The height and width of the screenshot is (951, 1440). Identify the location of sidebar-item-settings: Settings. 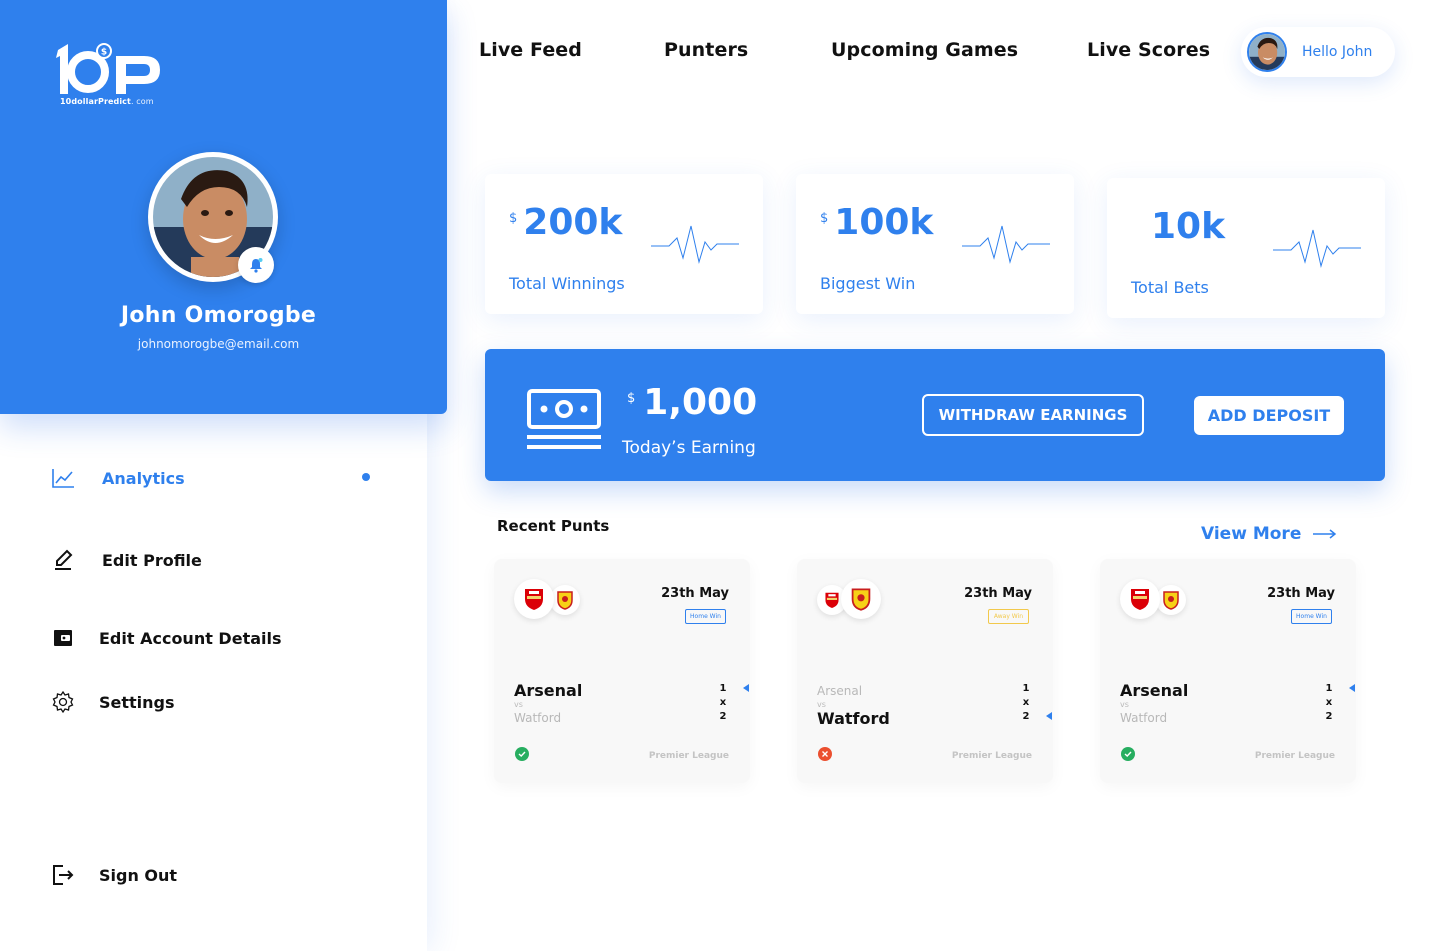
(111, 702).